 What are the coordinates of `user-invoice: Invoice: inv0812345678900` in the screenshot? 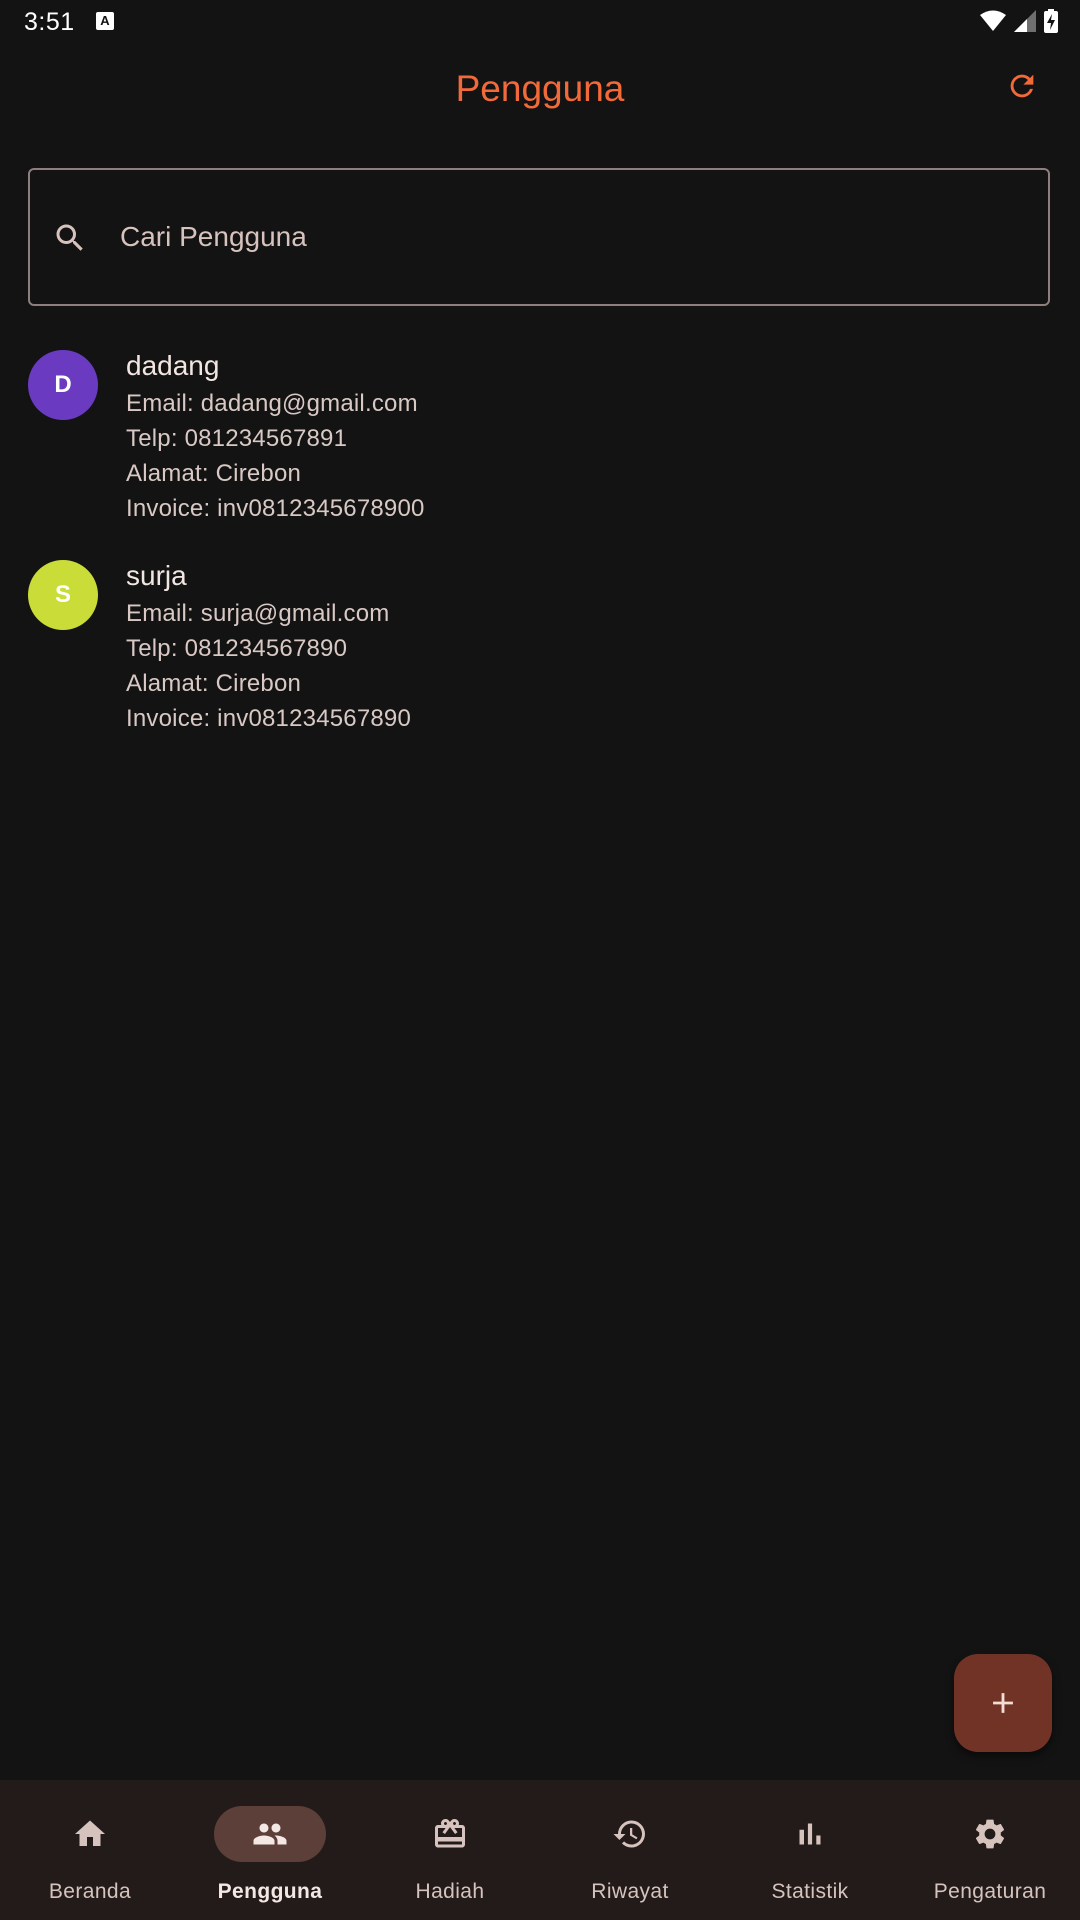 It's located at (275, 508).